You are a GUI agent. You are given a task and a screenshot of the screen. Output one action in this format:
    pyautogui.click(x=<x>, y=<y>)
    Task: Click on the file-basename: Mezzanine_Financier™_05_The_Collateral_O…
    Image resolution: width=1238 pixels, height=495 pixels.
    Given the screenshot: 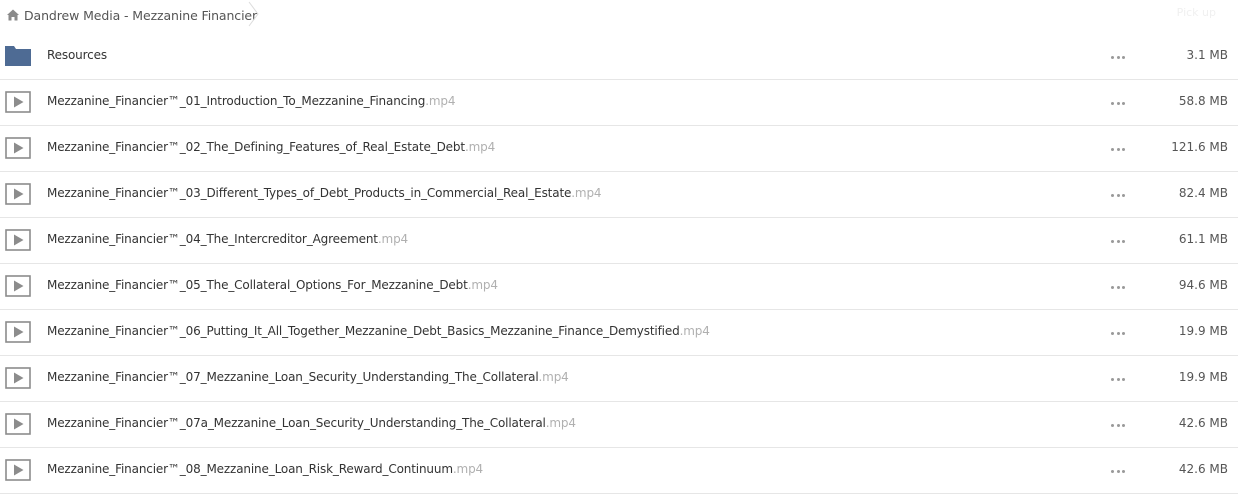 What is the action you would take?
    pyautogui.click(x=257, y=285)
    